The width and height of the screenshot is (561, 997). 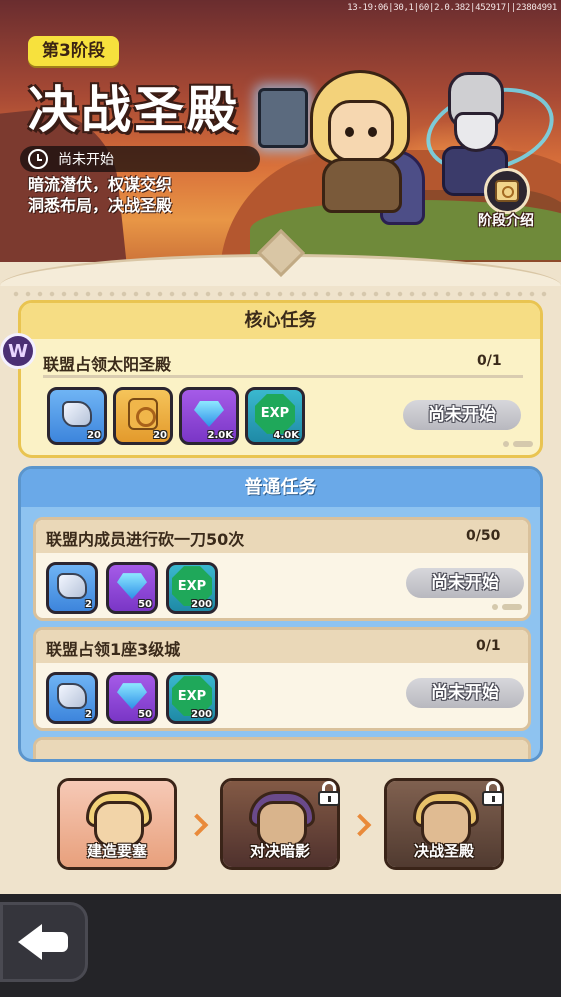 I want to click on description-line-2: 洞悉布局，决战圣殿, so click(x=100, y=205).